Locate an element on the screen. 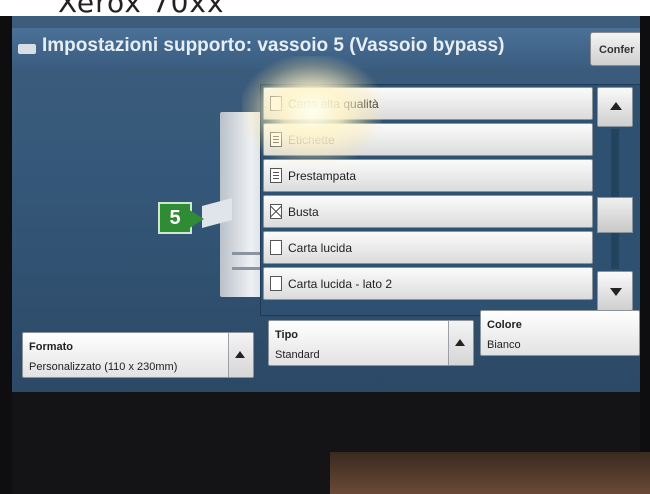  list-item-carta-lucida: Carta lucida is located at coordinates (428, 247).